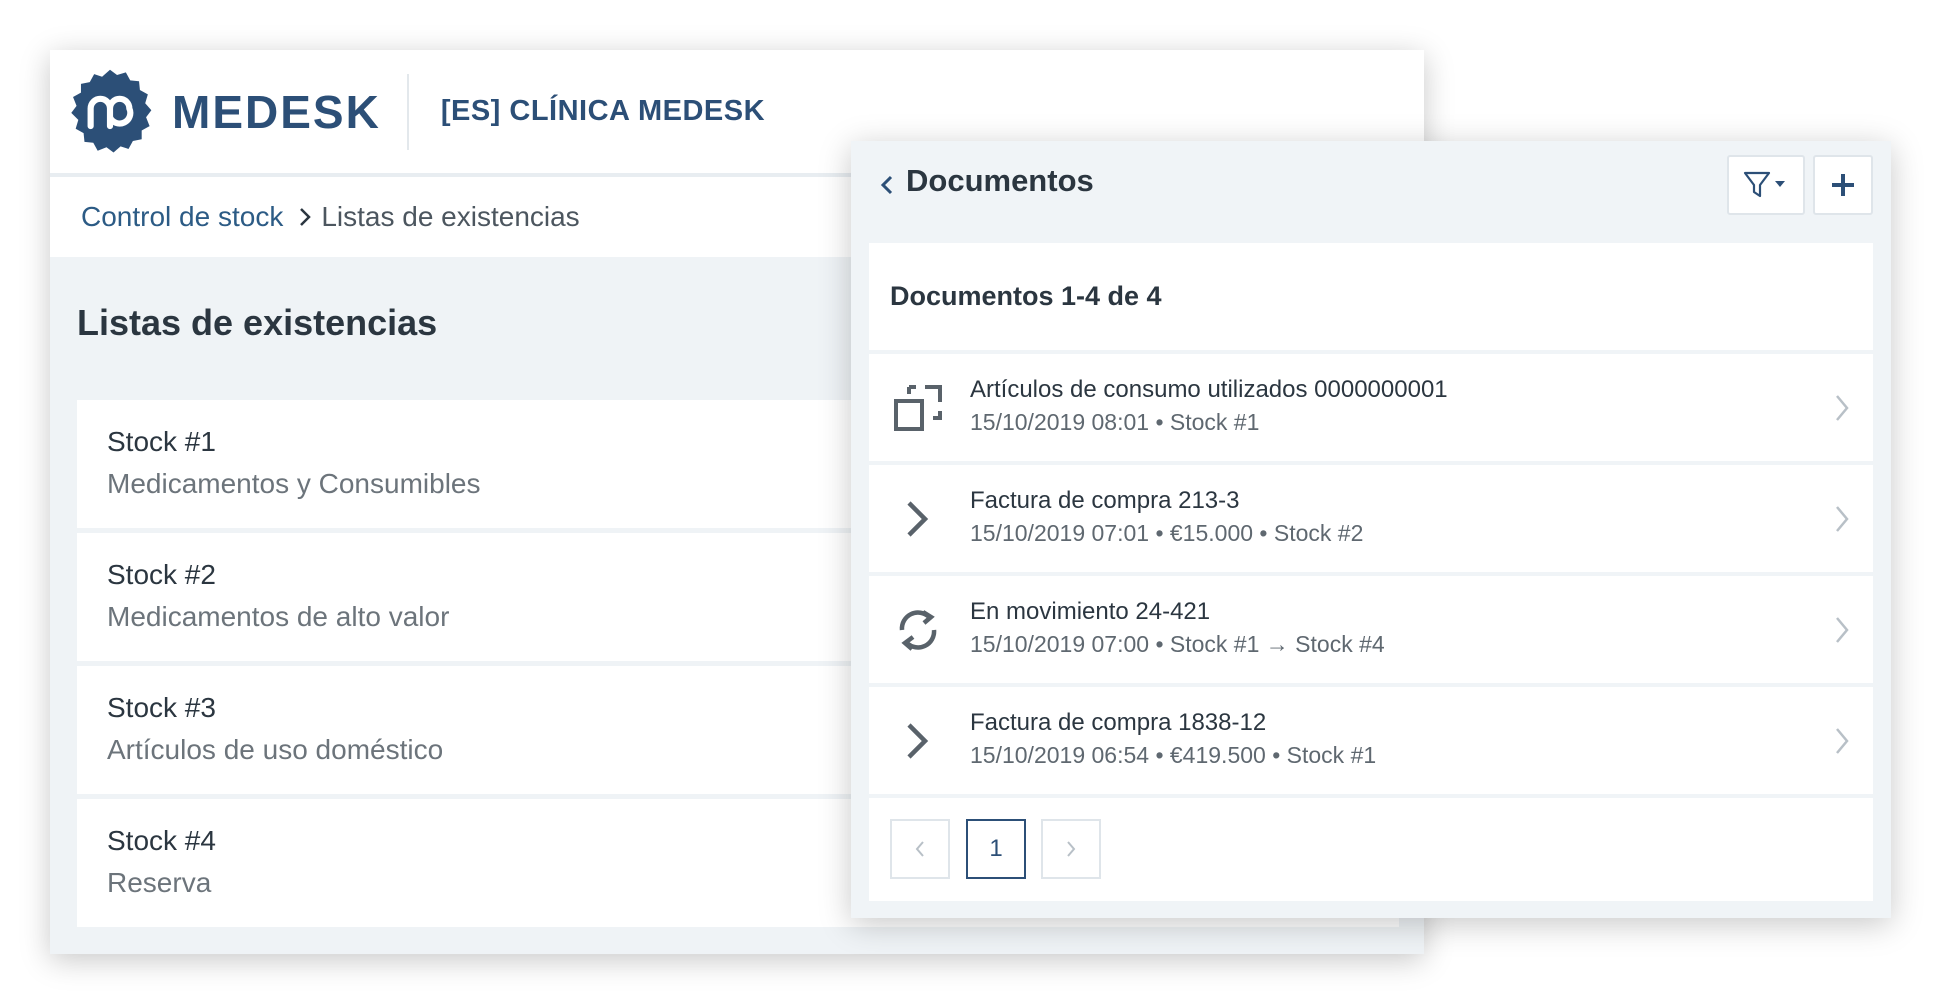  What do you see at coordinates (450, 216) in the screenshot?
I see `breadcrumb-current: Listas de existencias` at bounding box center [450, 216].